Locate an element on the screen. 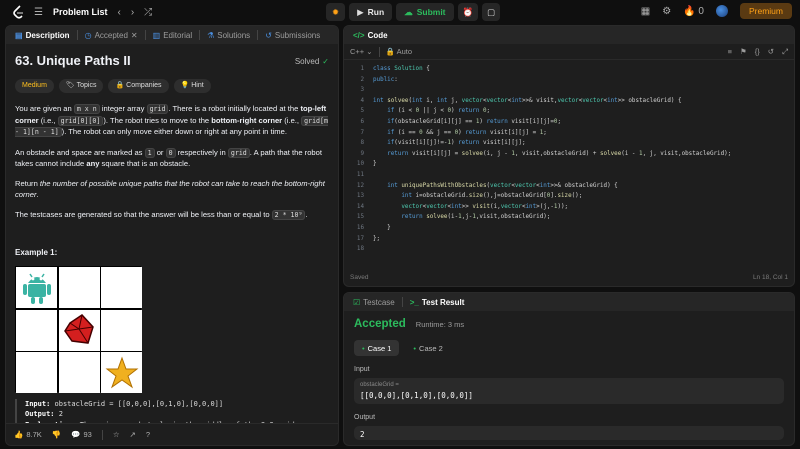 This screenshot has height=449, width=800. share-icon: ↗ is located at coordinates (132, 434).